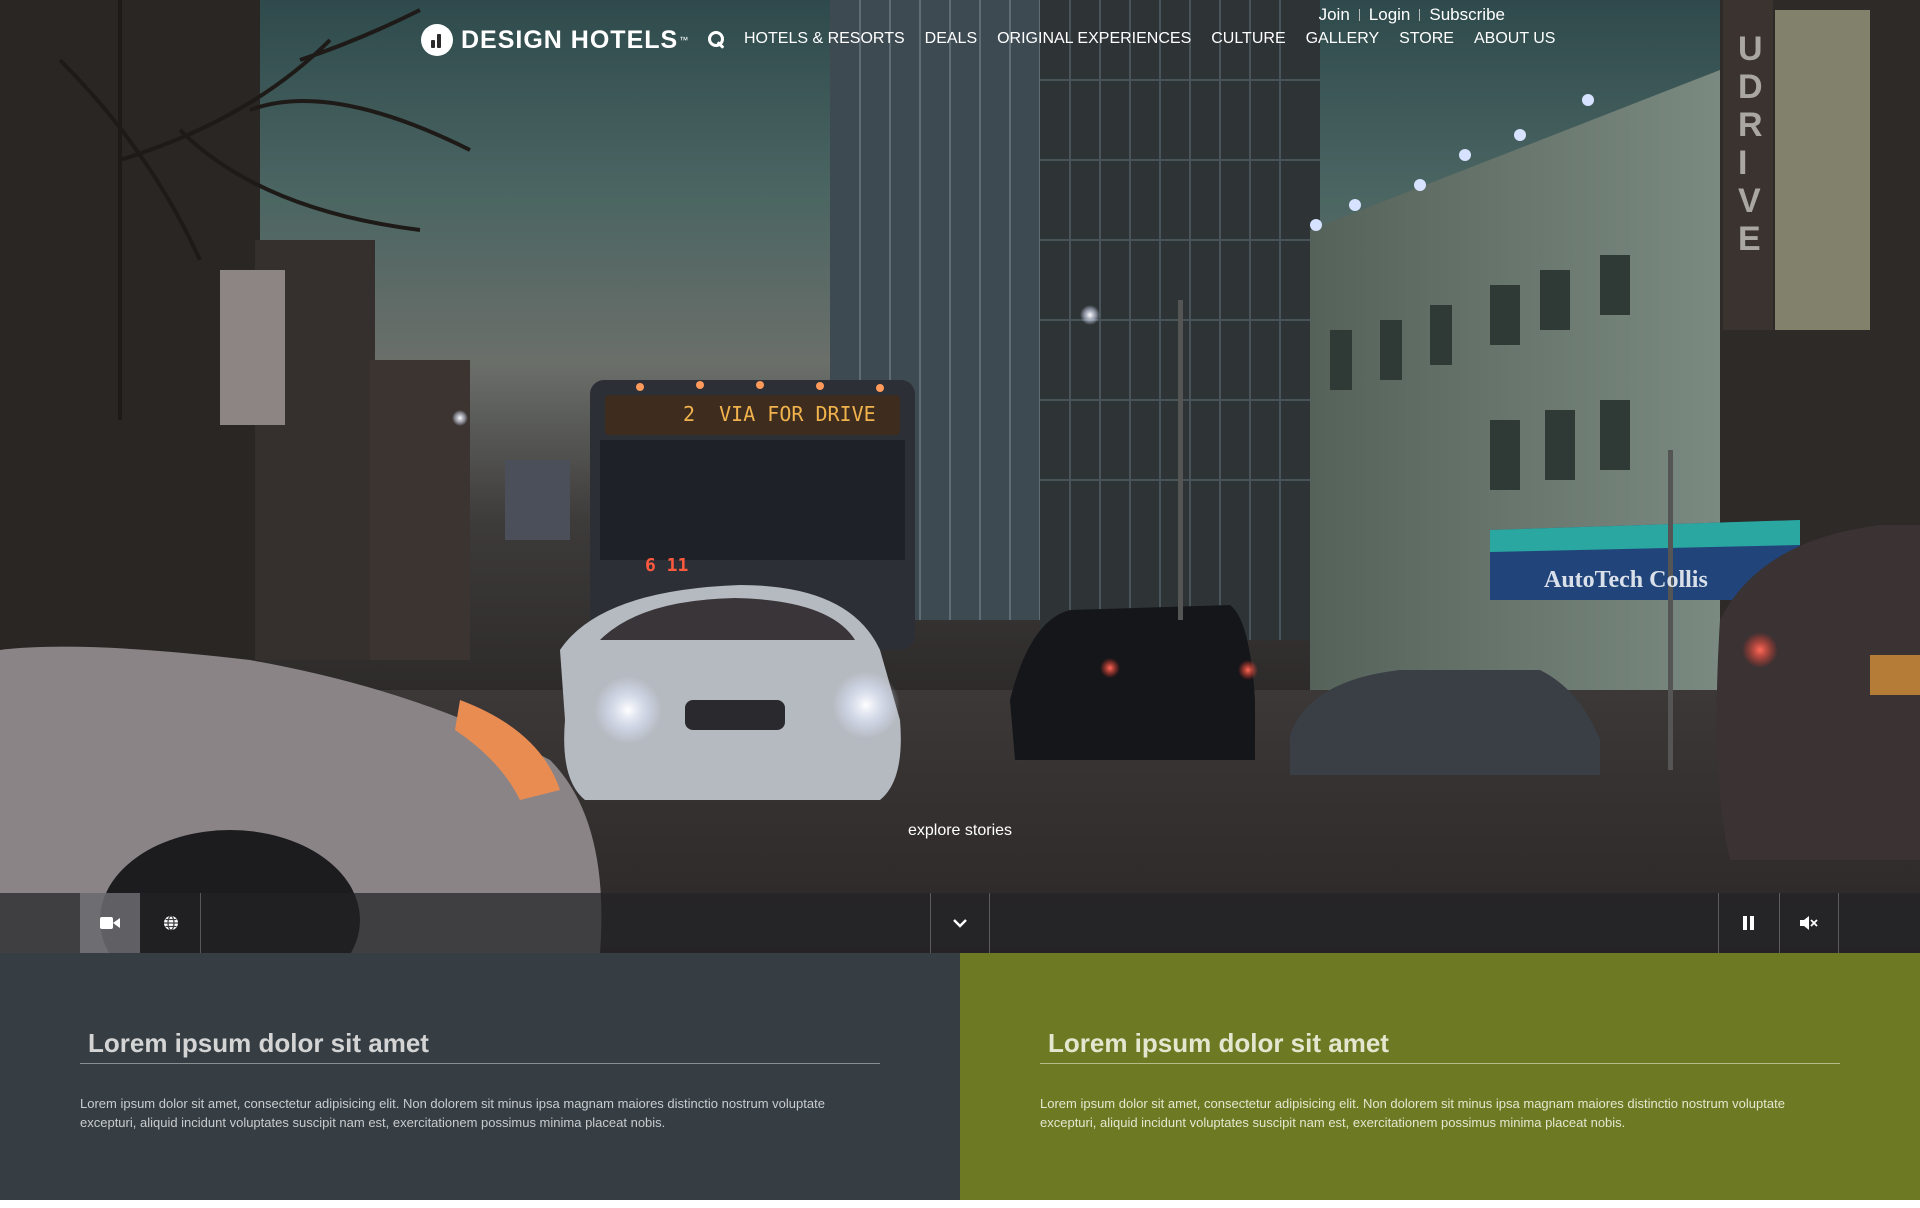  What do you see at coordinates (824, 39) in the screenshot?
I see `nav-hotels-resorts: HOTELS & RESORTS` at bounding box center [824, 39].